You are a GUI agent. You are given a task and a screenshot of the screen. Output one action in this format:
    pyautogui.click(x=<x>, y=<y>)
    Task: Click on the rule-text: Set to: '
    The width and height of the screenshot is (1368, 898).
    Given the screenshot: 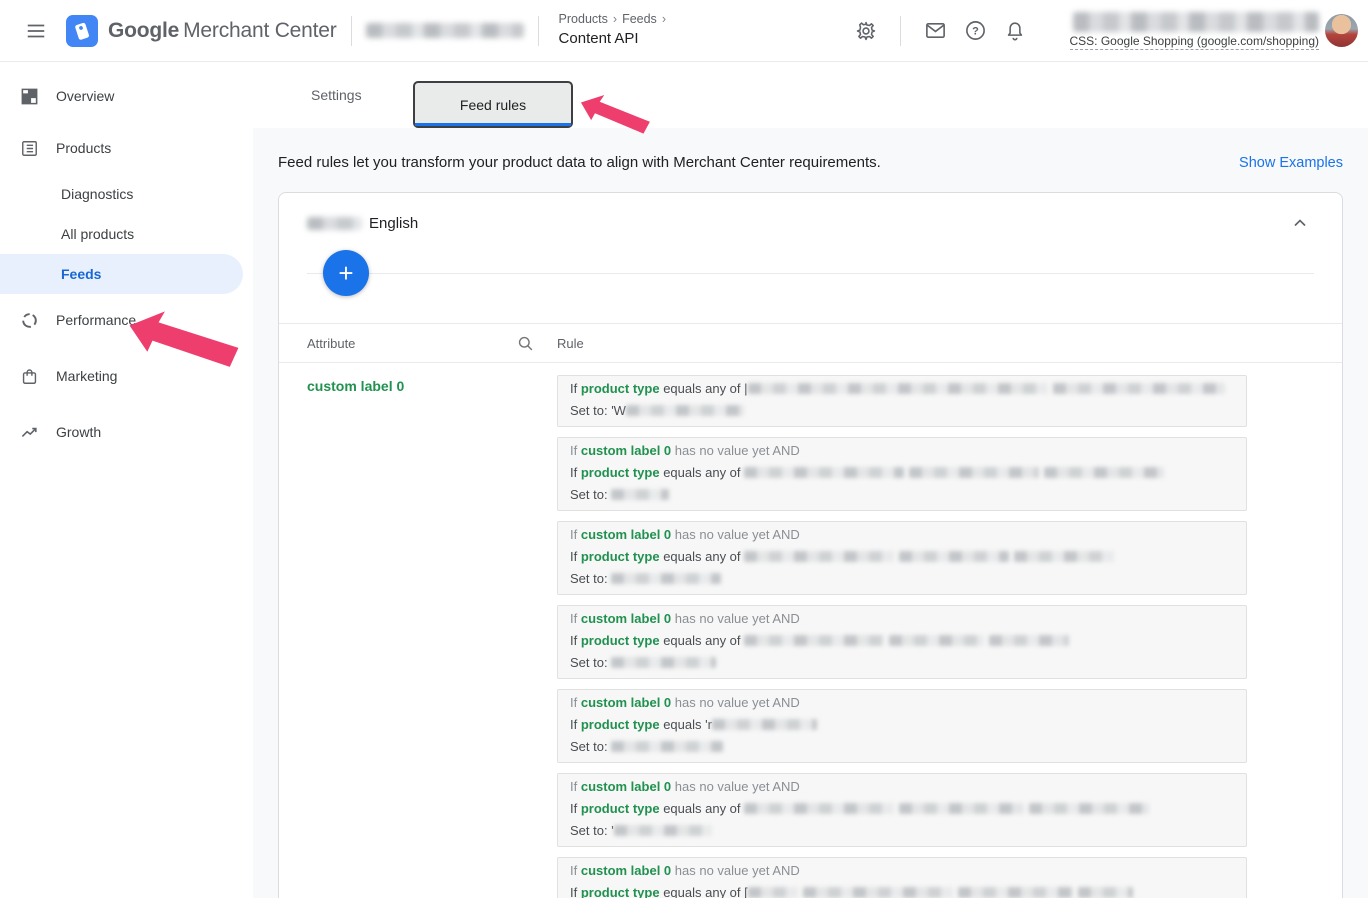 What is the action you would take?
    pyautogui.click(x=592, y=830)
    